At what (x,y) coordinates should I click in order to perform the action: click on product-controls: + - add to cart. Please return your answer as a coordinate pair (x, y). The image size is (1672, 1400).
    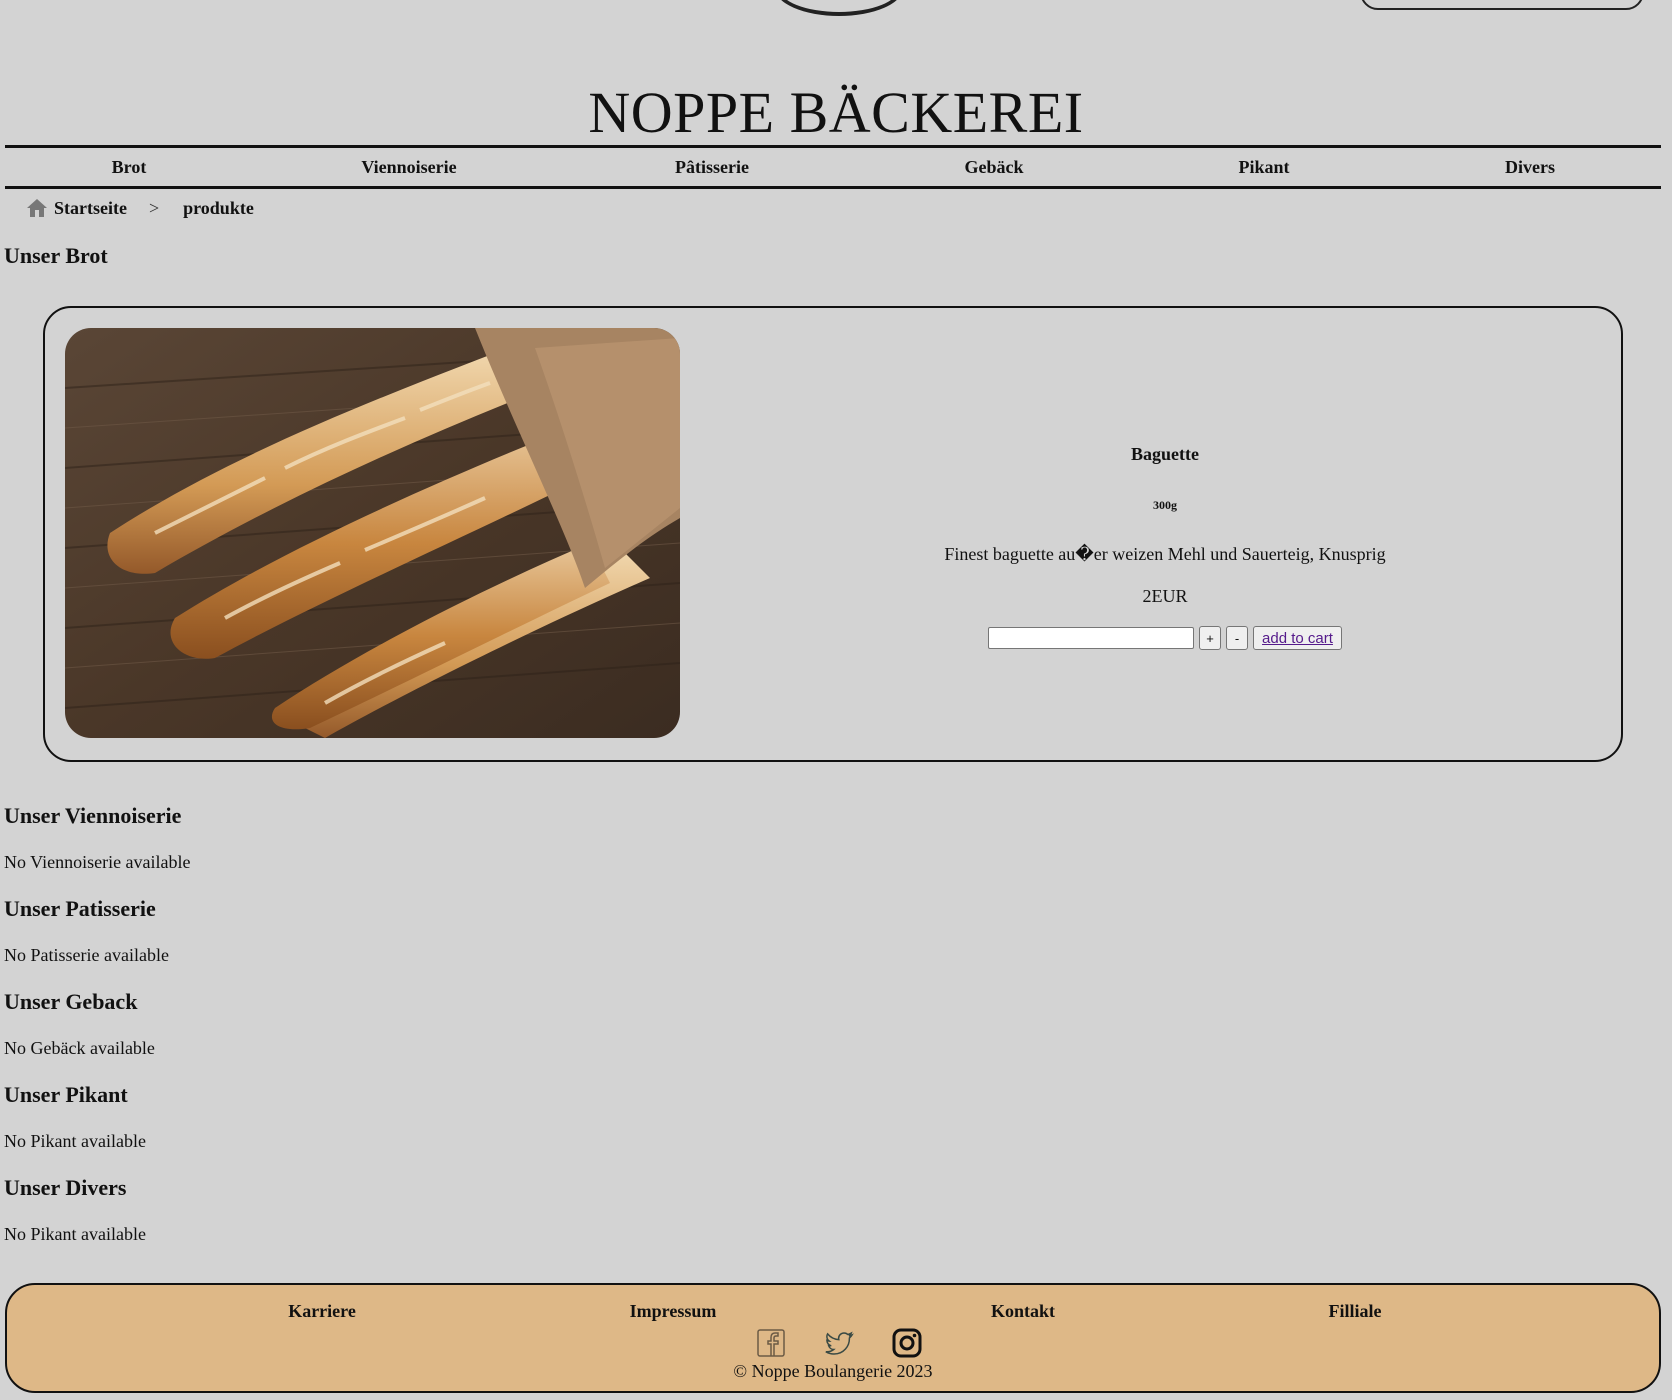
    Looking at the image, I should click on (1165, 638).